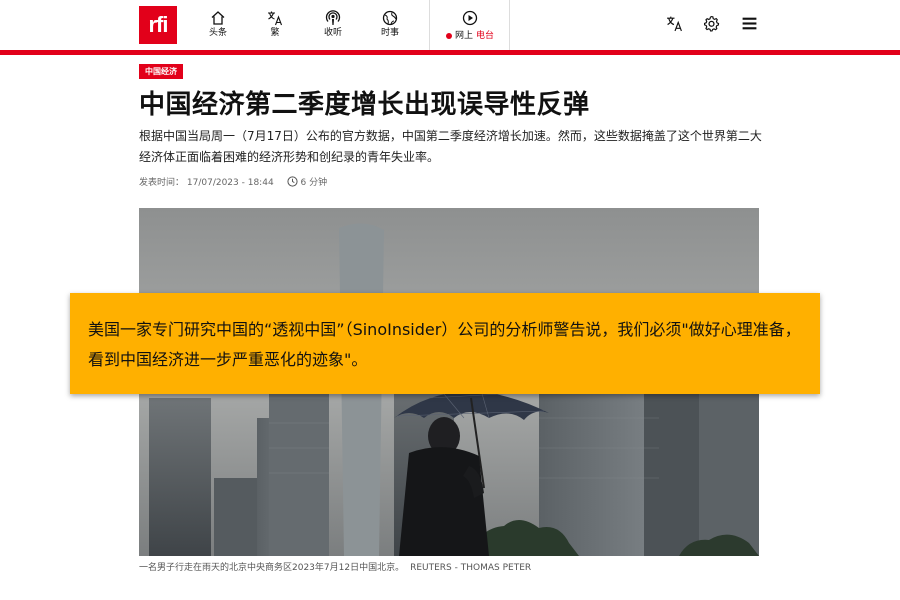  What do you see at coordinates (470, 18) in the screenshot?
I see `play-icon` at bounding box center [470, 18].